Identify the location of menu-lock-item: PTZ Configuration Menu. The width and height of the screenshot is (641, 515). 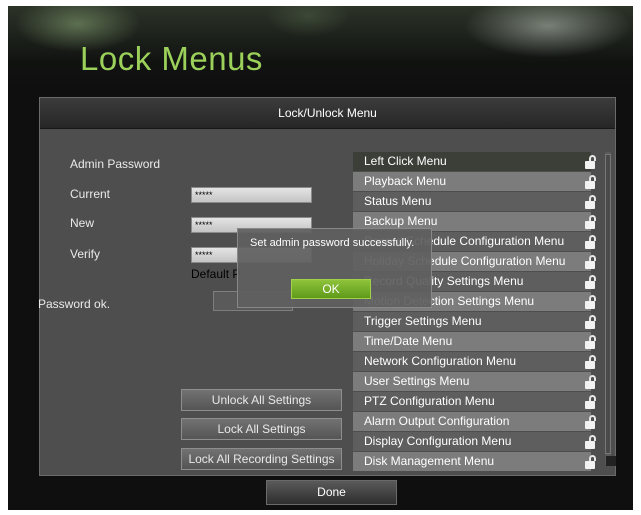
(472, 401).